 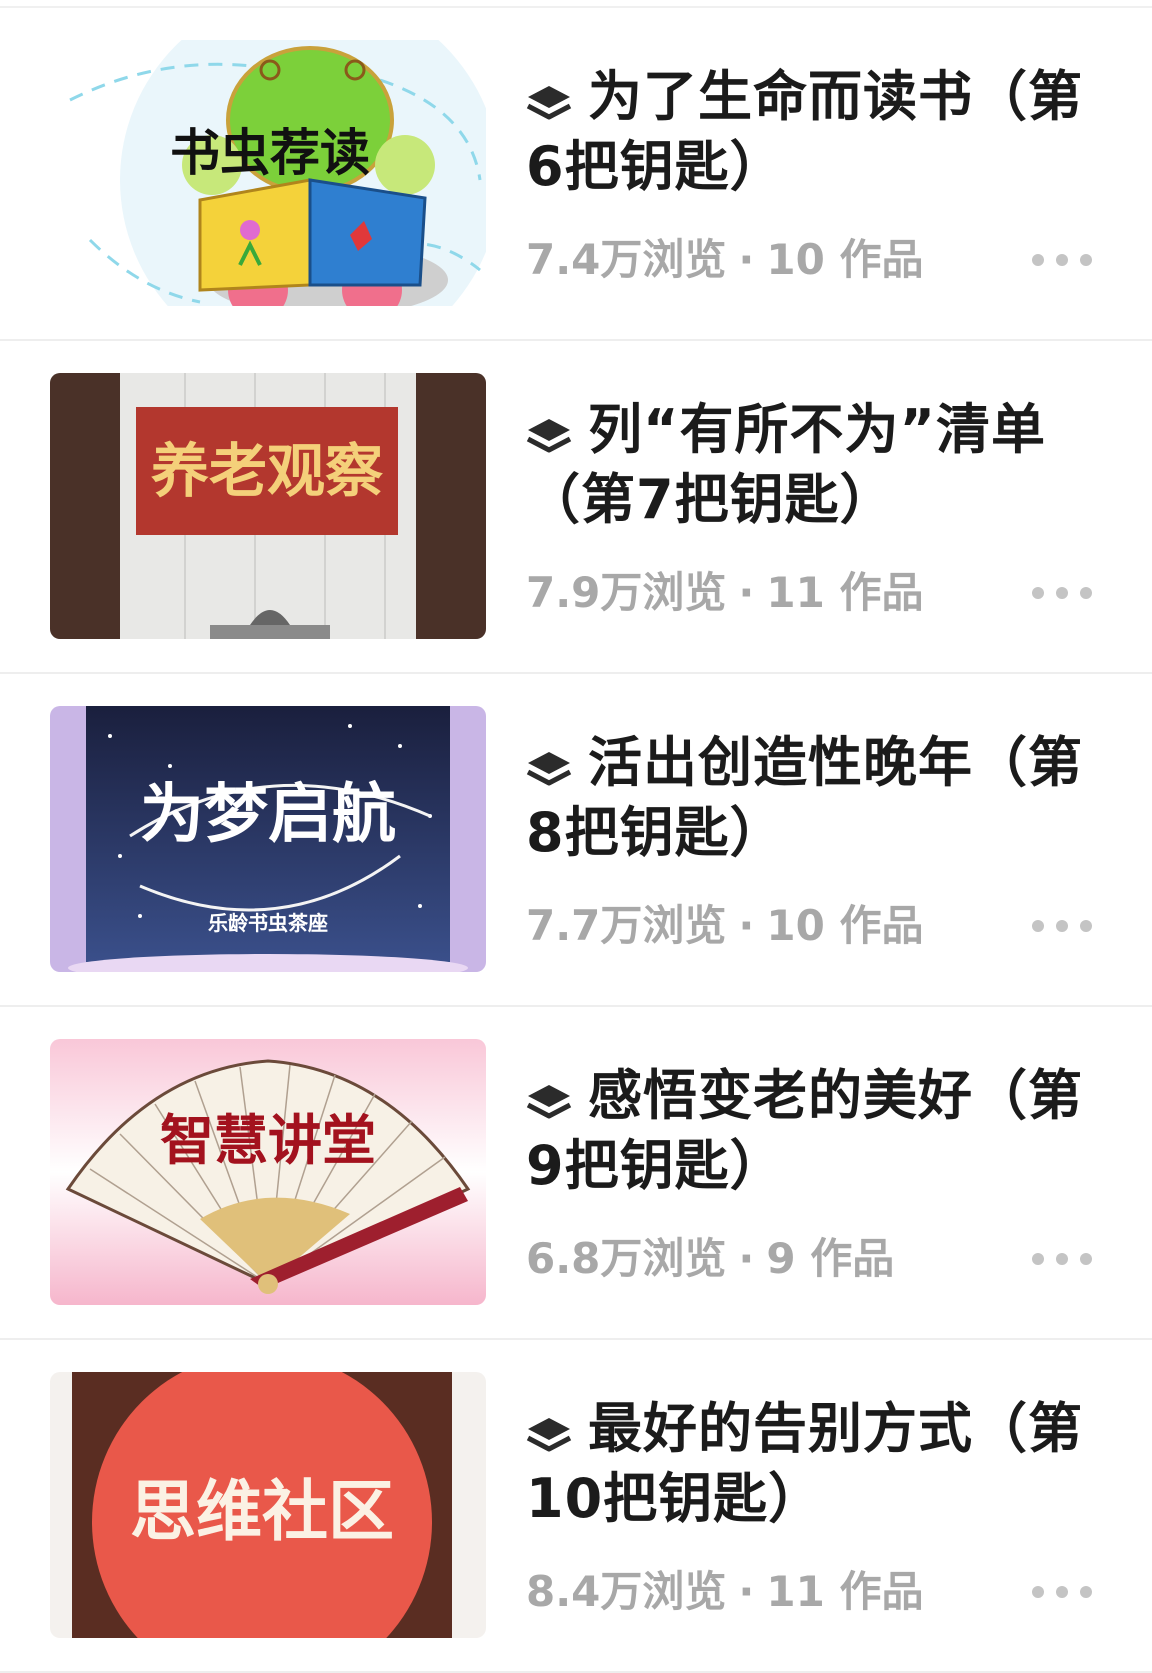 I want to click on collection-meta: 8.4万浏览 · 11 作品, so click(x=724, y=1592).